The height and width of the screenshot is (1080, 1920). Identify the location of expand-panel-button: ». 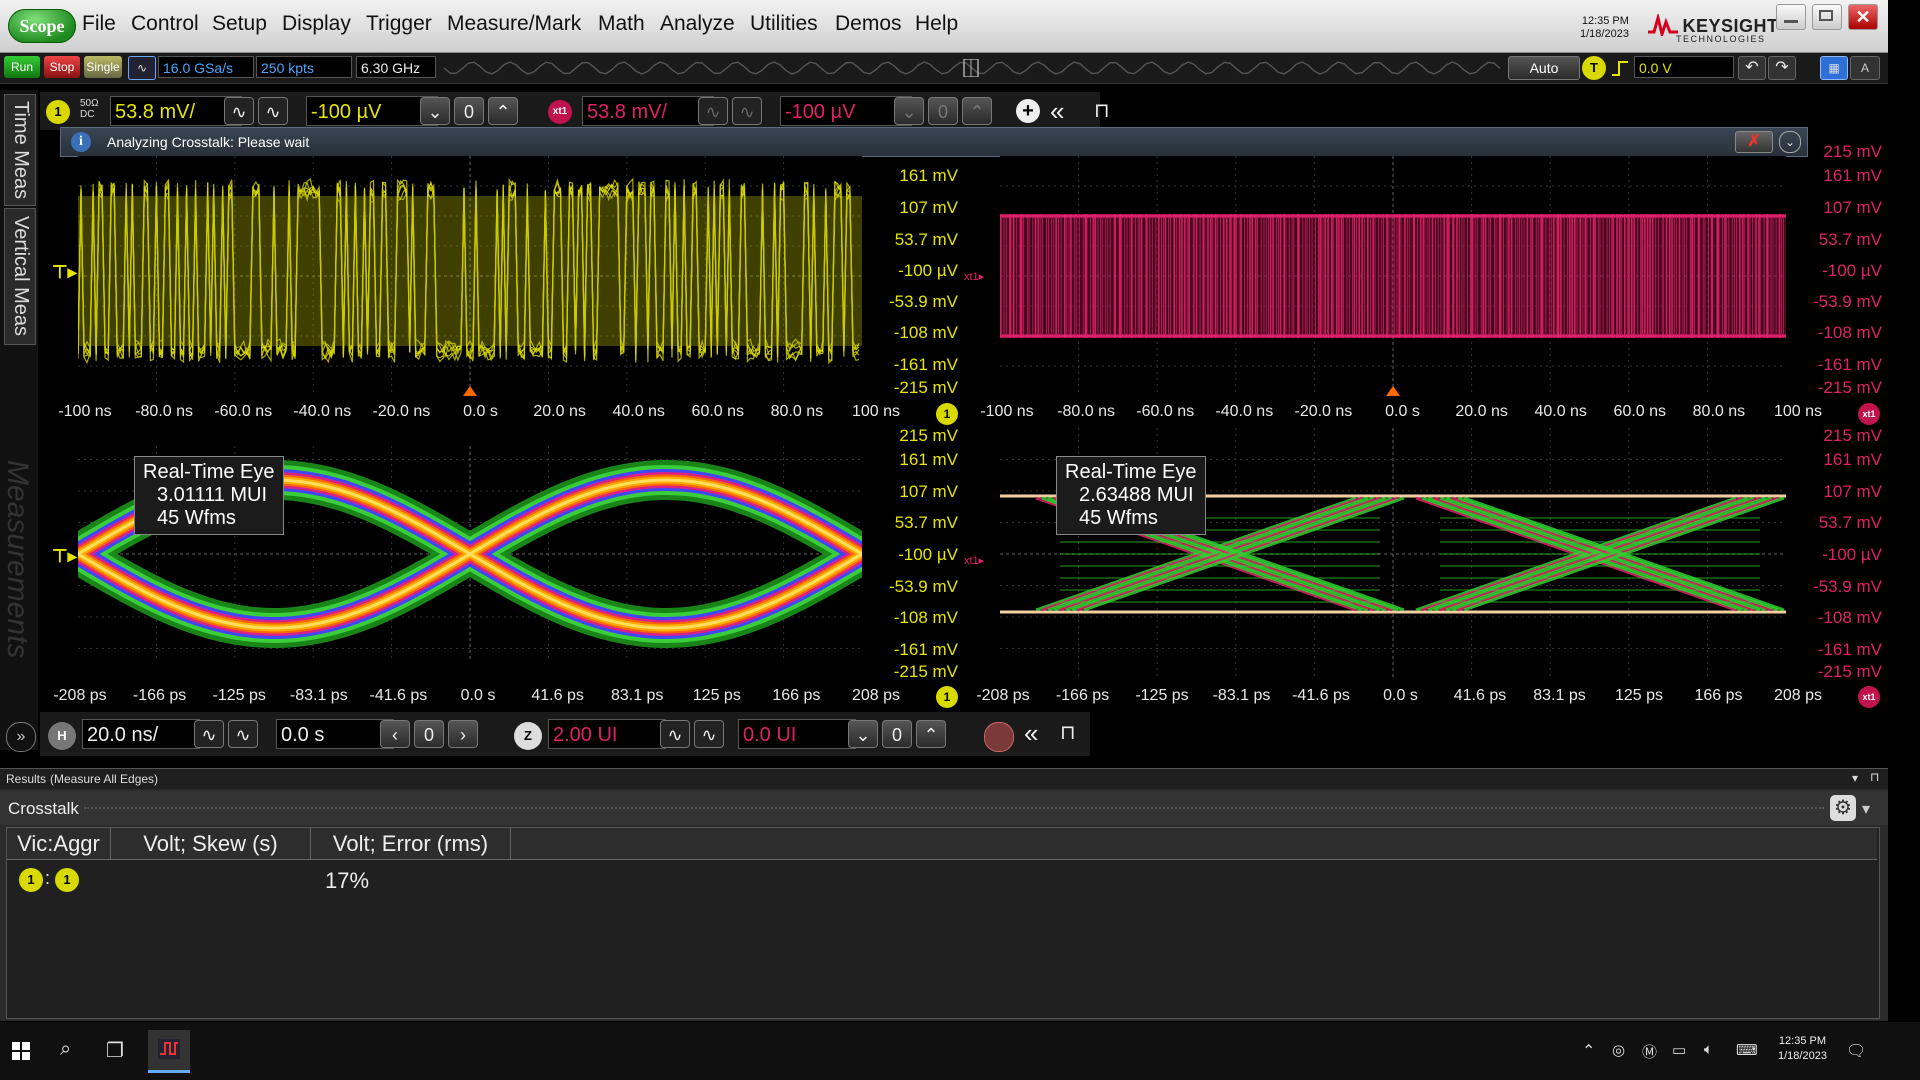
(21, 737).